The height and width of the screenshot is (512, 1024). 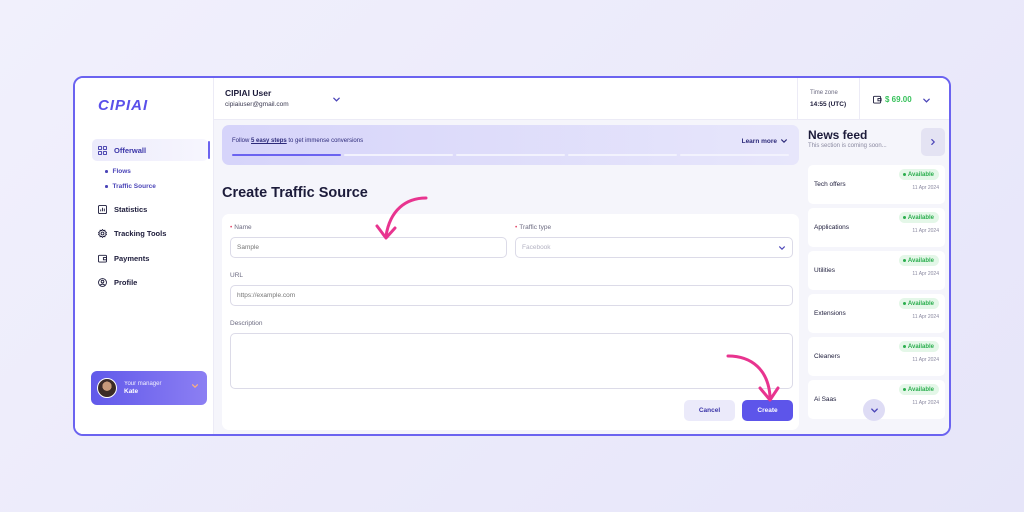 I want to click on learn-more-button: Learn more, so click(x=765, y=141).